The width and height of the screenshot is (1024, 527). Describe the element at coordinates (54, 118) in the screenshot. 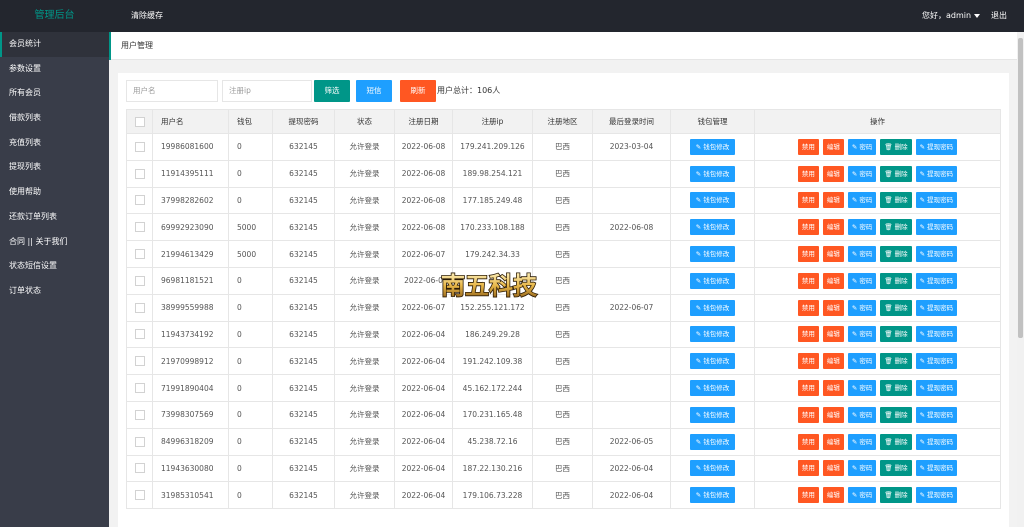

I see `sidebar-item-loans: 借款列表` at that location.